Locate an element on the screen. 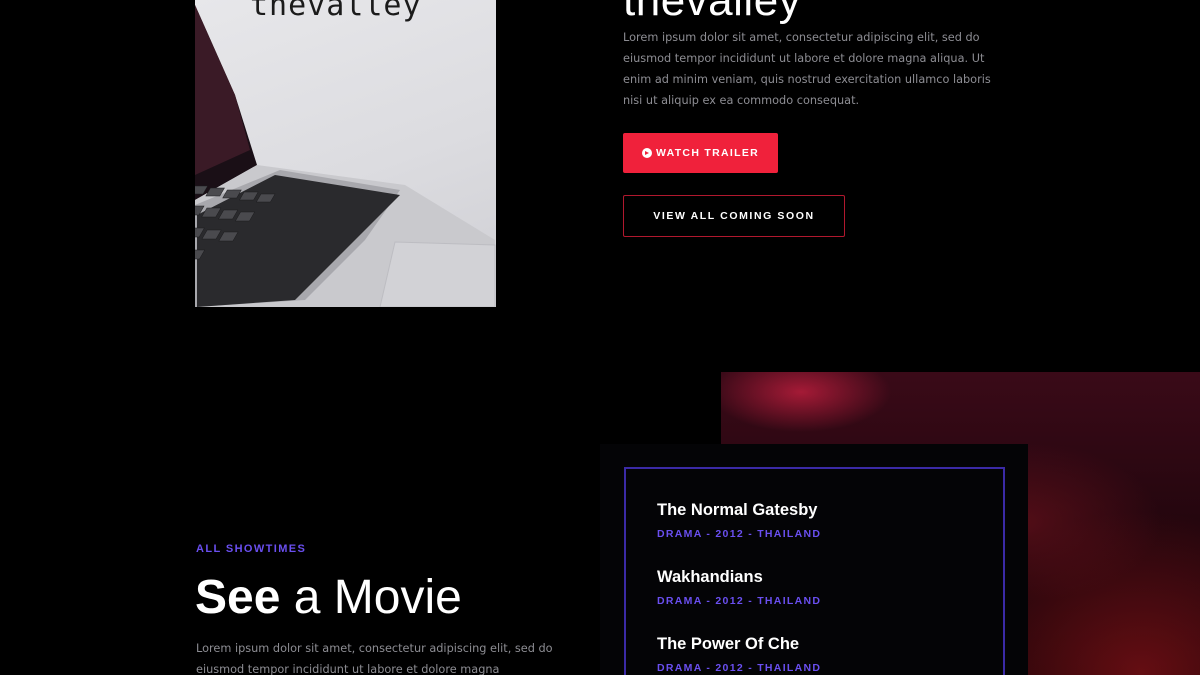 This screenshot has height=675, width=1200. movie-title: The Normal Gatesby is located at coordinates (739, 510).